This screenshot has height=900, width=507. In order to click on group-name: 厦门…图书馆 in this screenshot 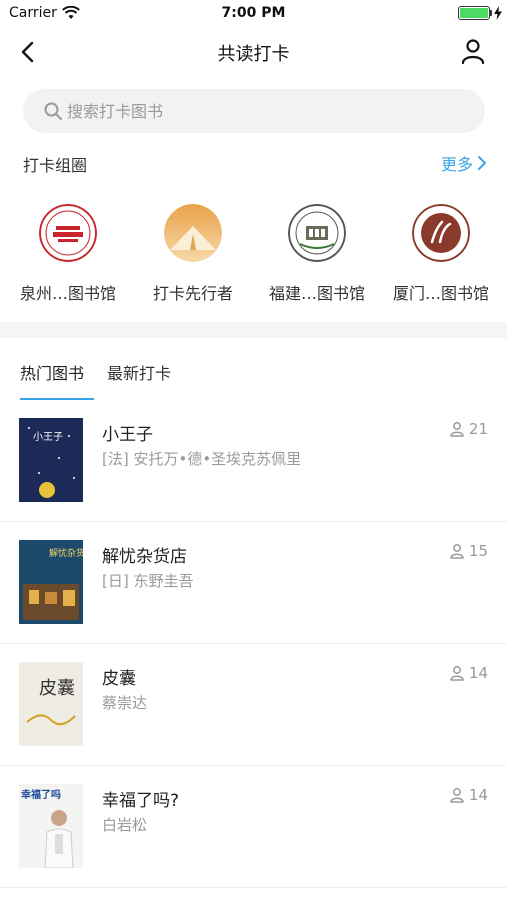, I will do `click(440, 293)`.